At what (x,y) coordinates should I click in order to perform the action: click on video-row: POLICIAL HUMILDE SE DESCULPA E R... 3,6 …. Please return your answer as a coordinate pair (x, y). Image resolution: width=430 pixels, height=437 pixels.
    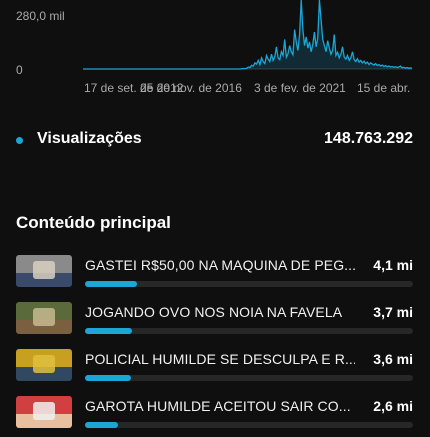
    Looking at the image, I should click on (215, 366).